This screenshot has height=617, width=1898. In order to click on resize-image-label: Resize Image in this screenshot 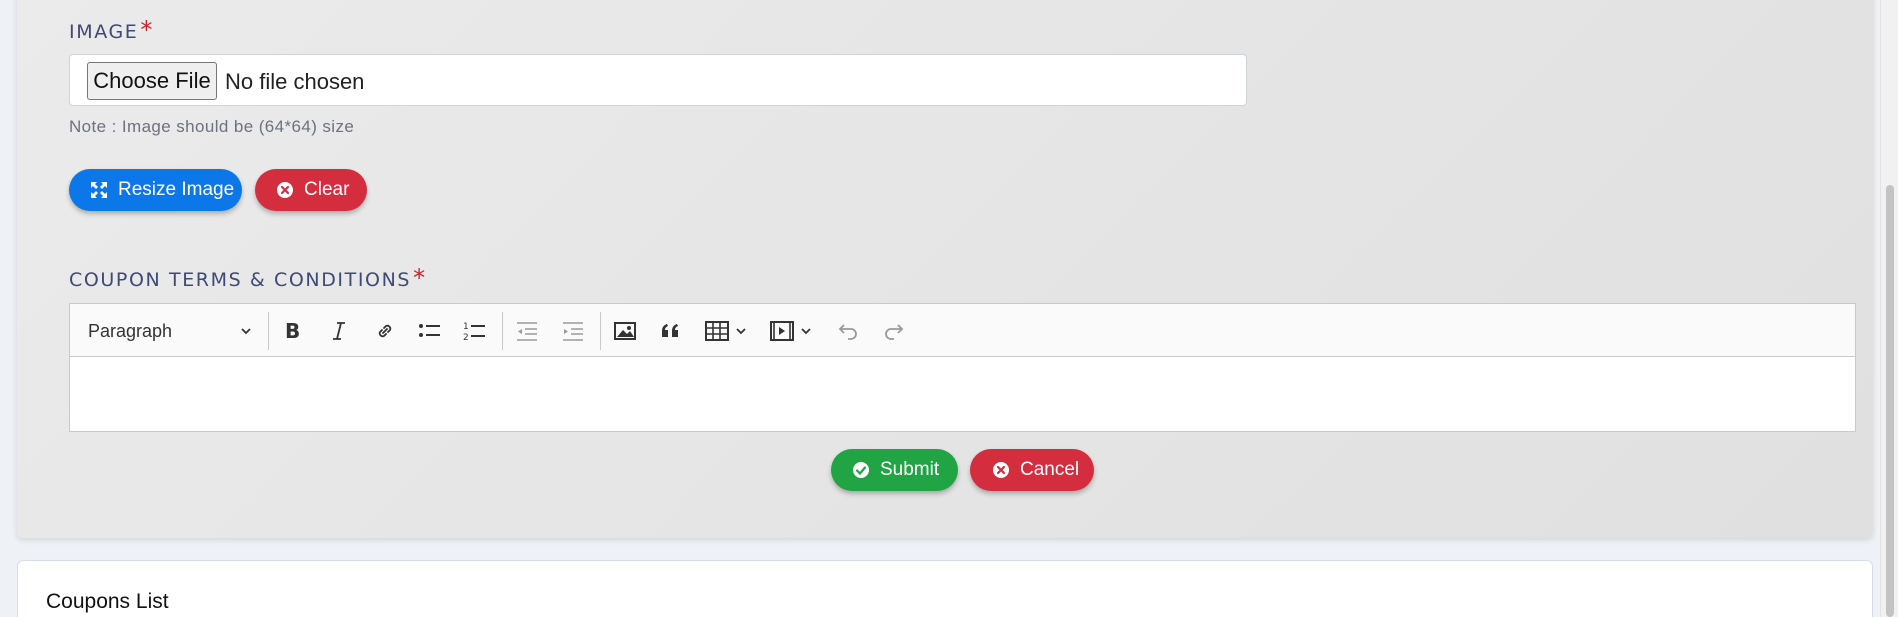, I will do `click(176, 189)`.